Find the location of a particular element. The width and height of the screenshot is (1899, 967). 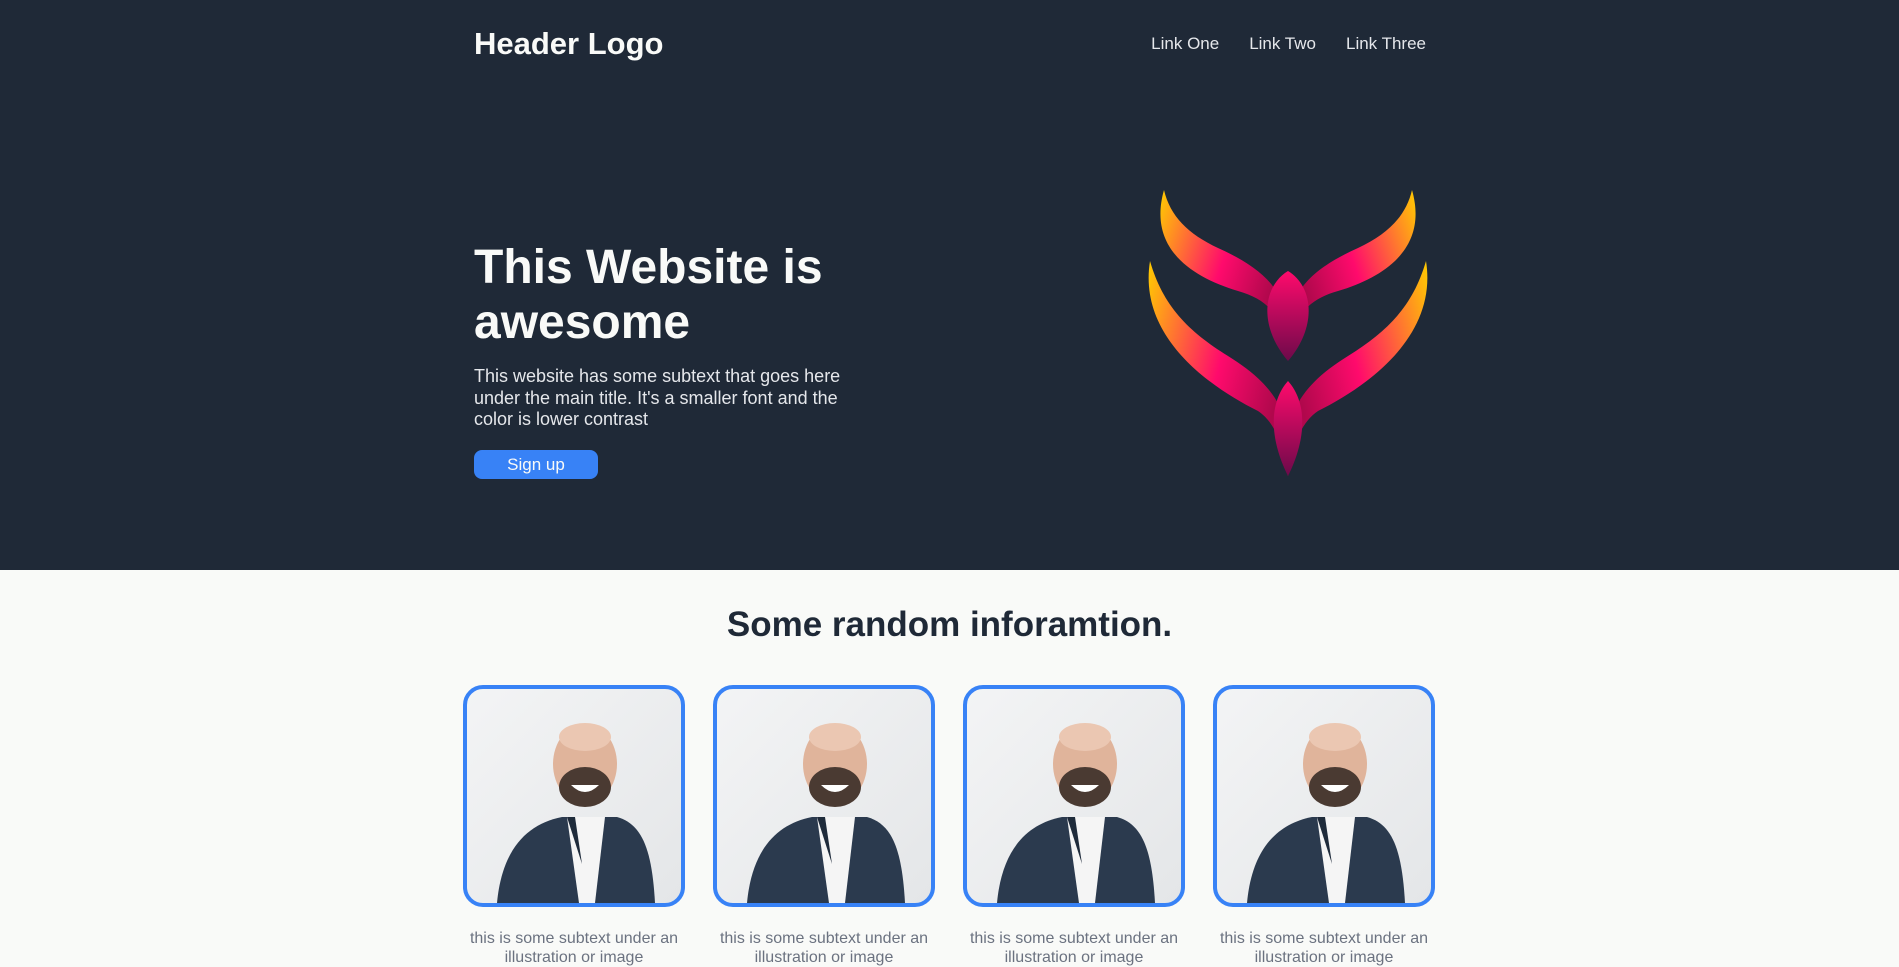

header-logo: Header Logo is located at coordinates (568, 44).